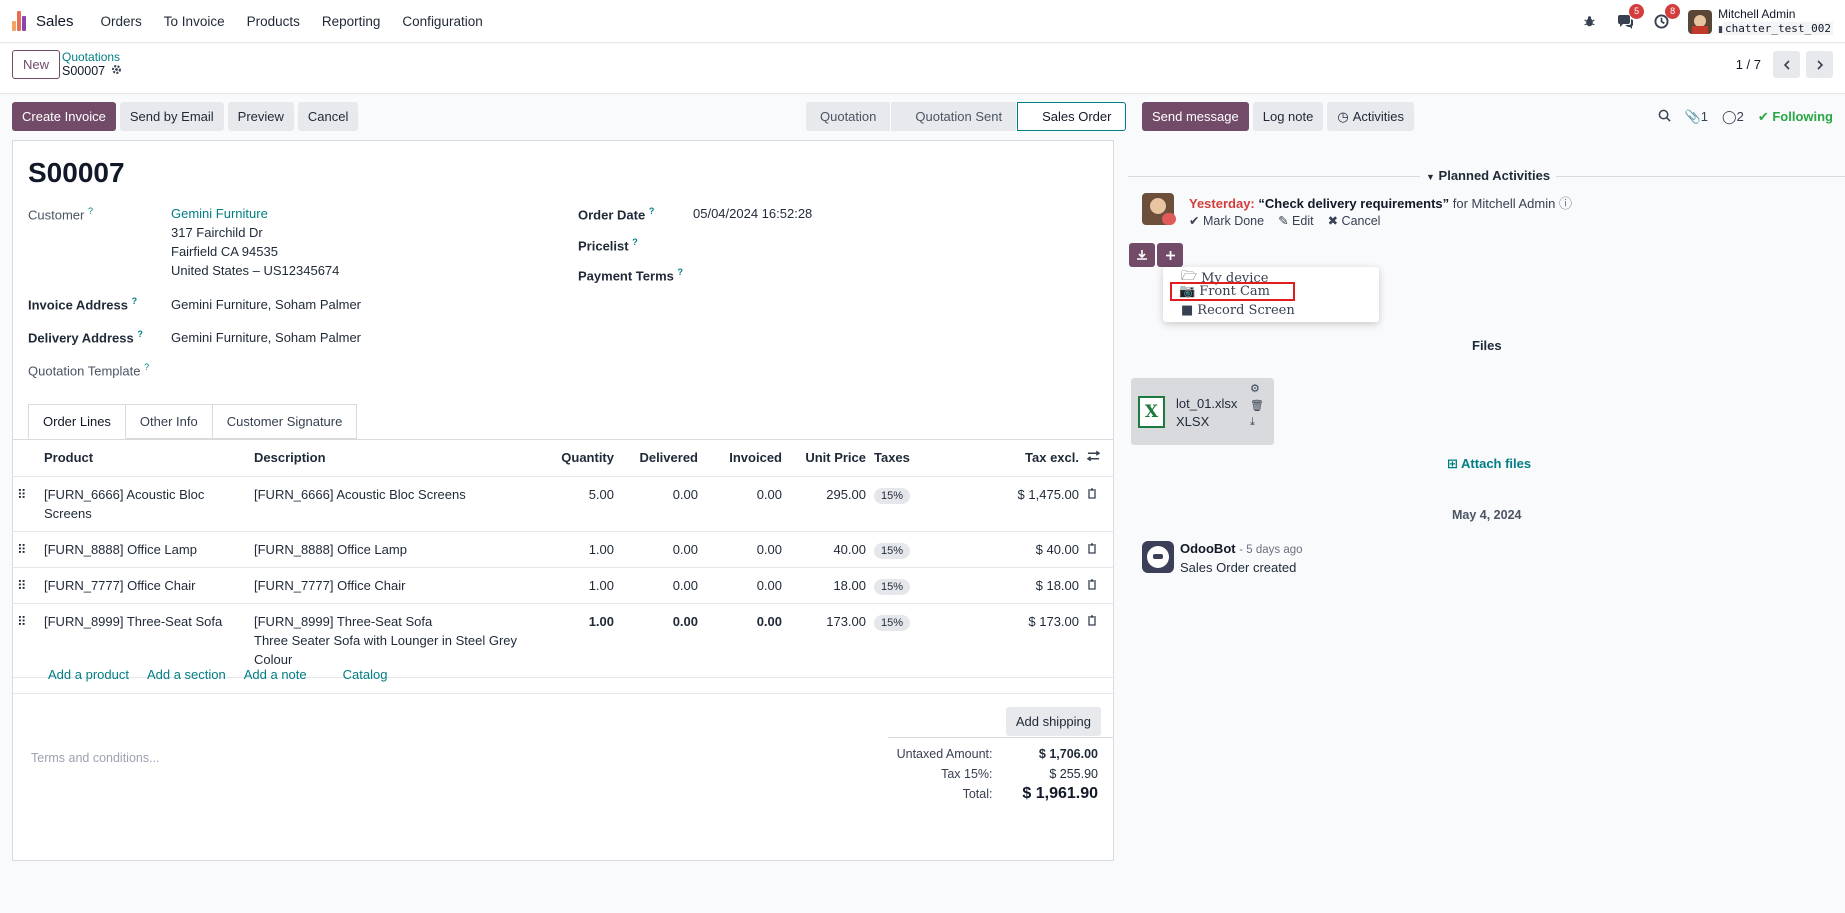 The height and width of the screenshot is (913, 1845). What do you see at coordinates (266, 337) in the screenshot?
I see `delivery-address-field: Gemini Furniture, Soham Palmer` at bounding box center [266, 337].